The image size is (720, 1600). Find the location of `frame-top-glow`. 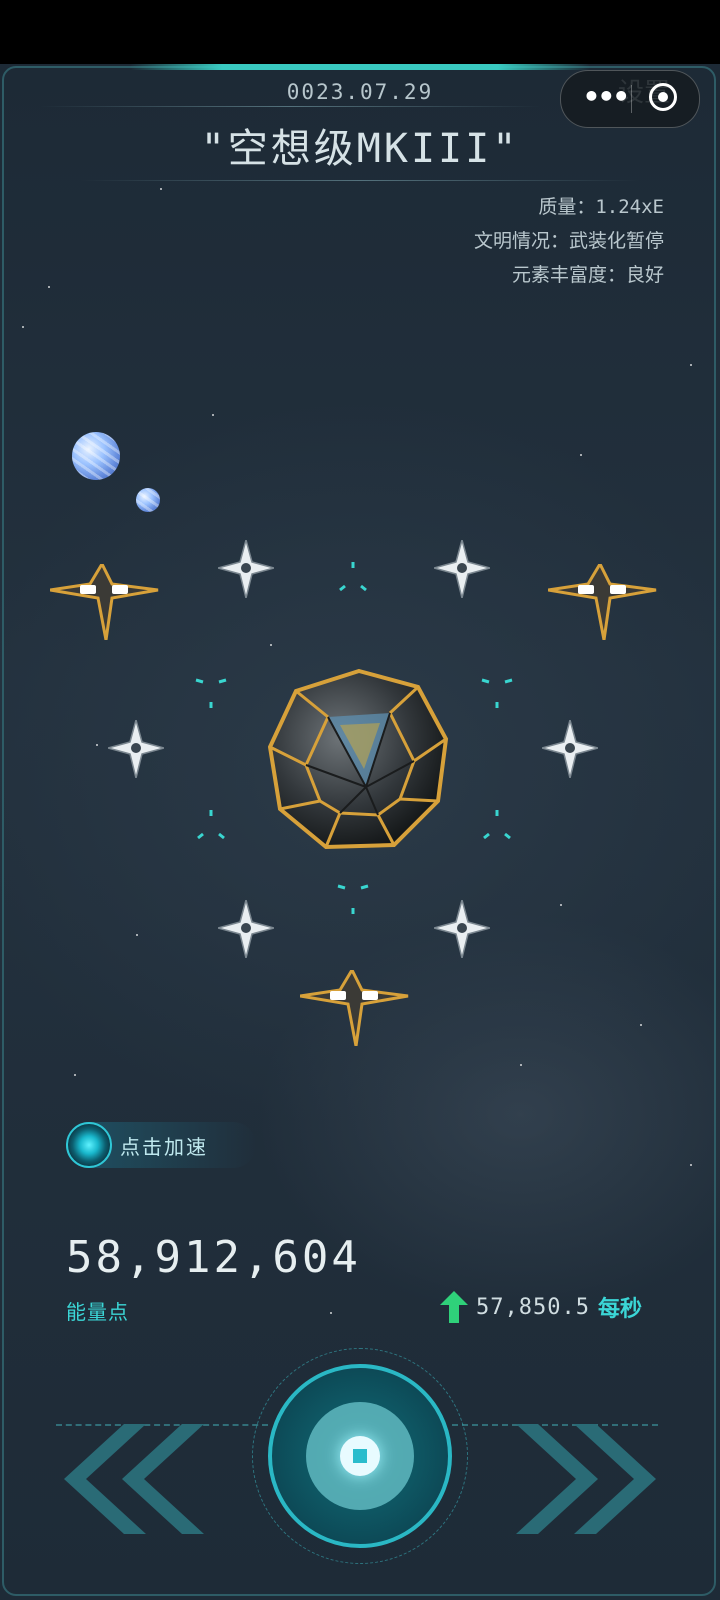

frame-top-glow is located at coordinates (360, 67).